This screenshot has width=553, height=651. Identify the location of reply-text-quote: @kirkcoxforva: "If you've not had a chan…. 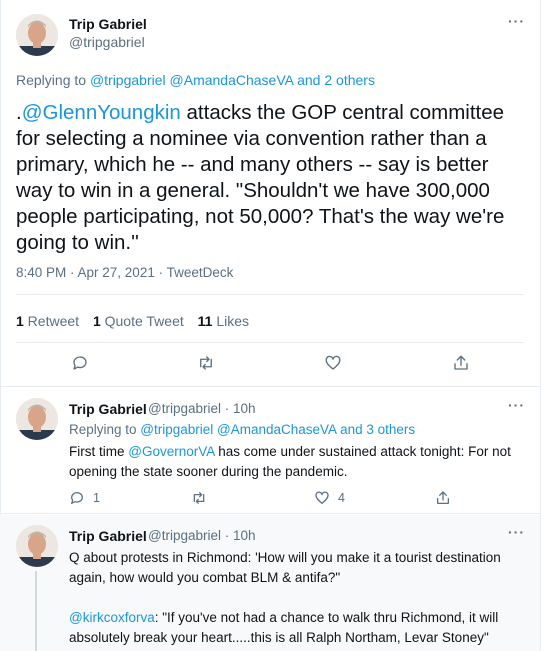
(299, 628).